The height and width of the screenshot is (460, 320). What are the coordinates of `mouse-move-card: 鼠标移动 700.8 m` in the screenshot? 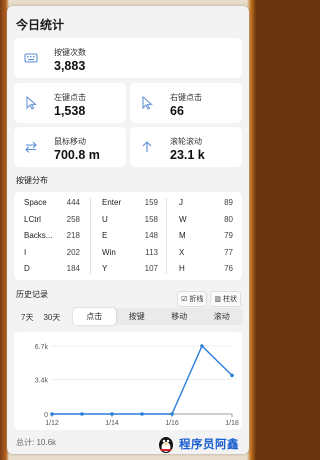 It's located at (70, 147).